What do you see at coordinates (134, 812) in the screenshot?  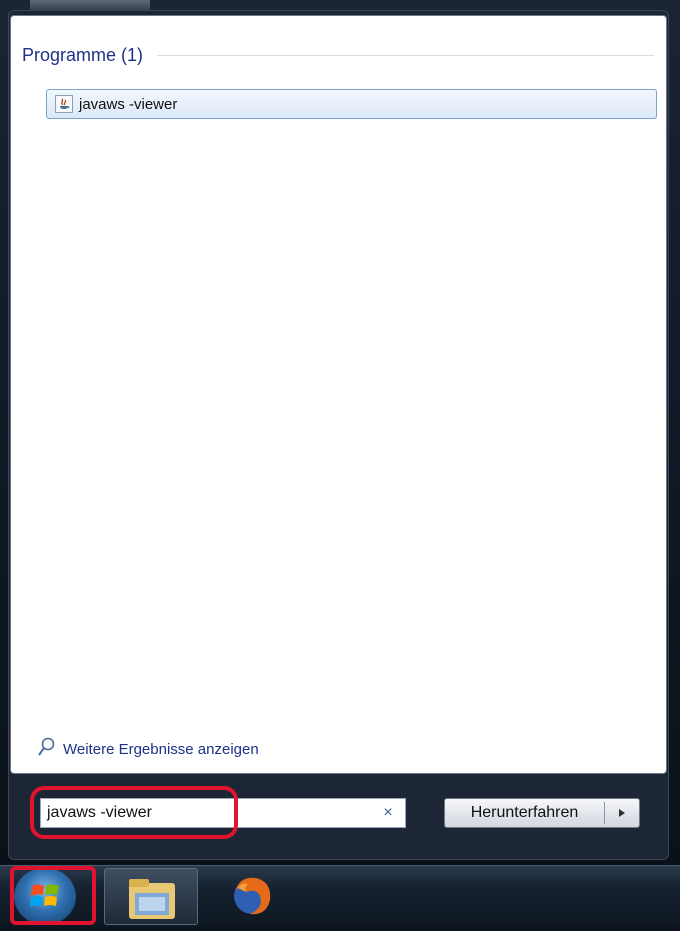 I see `search-highlight-annotation` at bounding box center [134, 812].